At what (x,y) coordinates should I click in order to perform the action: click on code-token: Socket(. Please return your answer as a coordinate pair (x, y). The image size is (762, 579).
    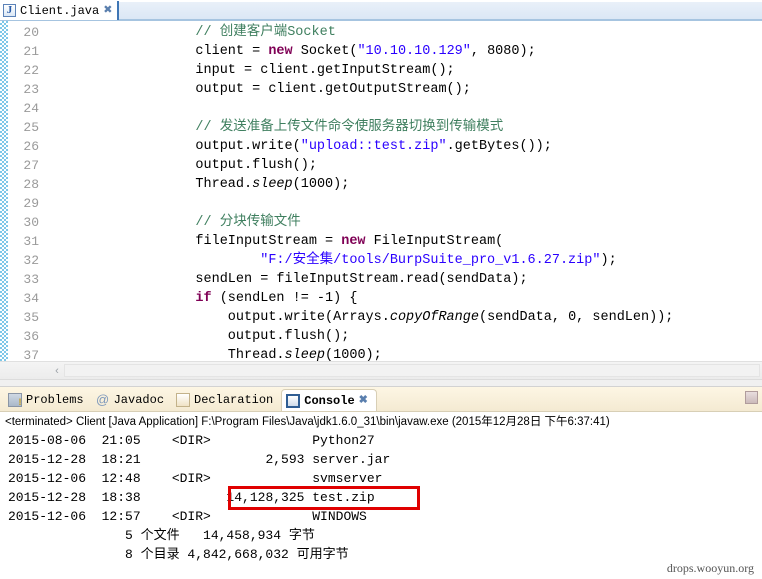
    Looking at the image, I should click on (325, 51).